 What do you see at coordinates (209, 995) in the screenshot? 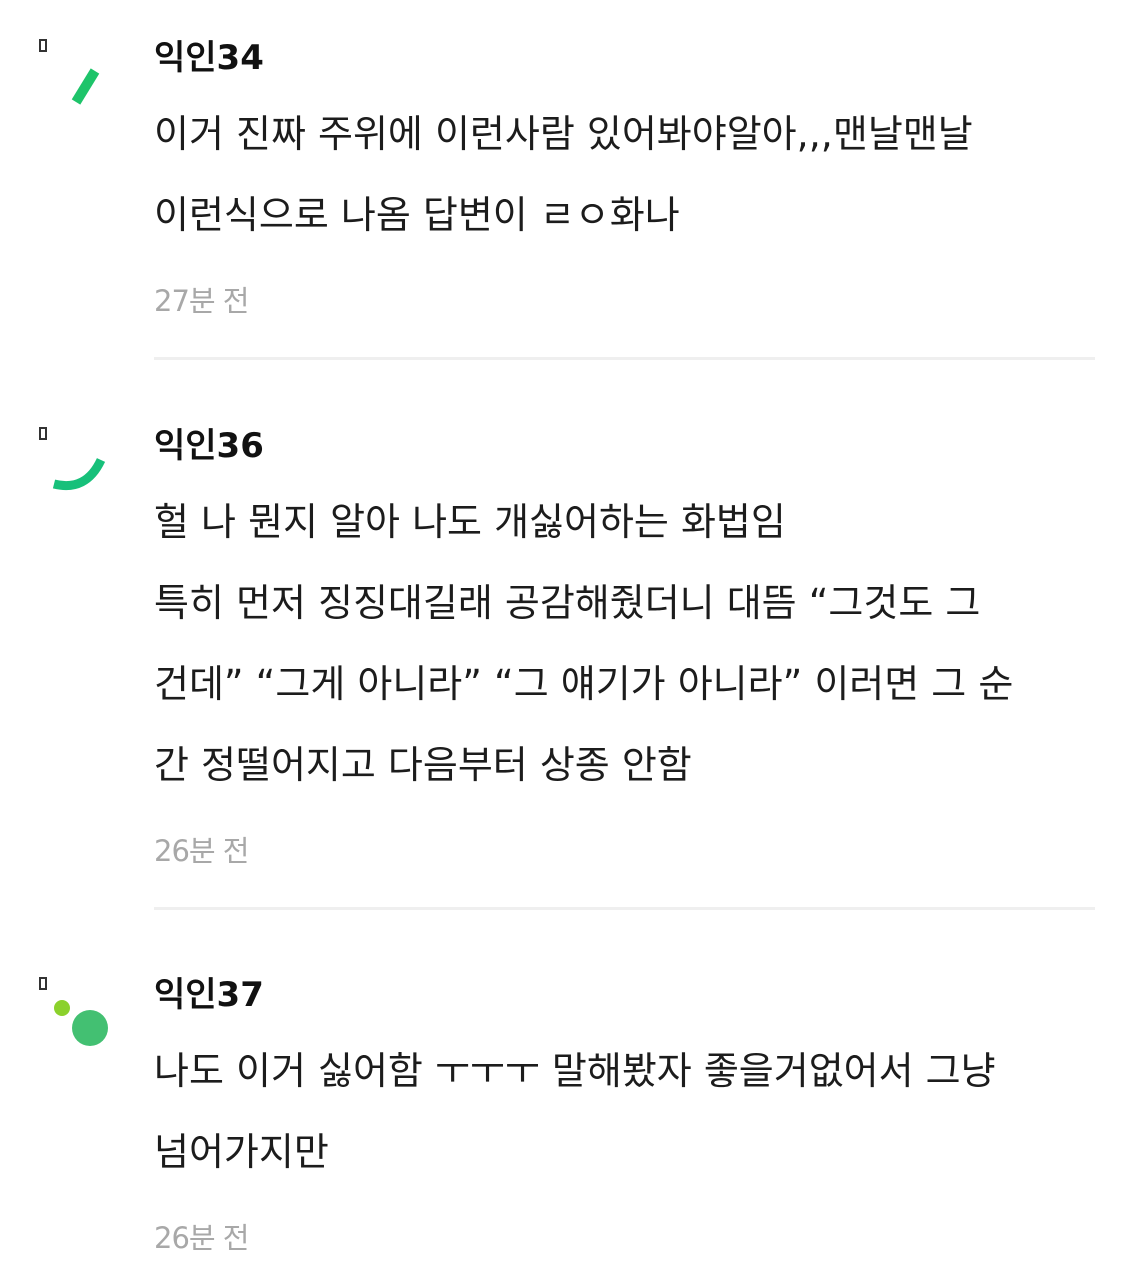
I see `comment-author: 익인37` at bounding box center [209, 995].